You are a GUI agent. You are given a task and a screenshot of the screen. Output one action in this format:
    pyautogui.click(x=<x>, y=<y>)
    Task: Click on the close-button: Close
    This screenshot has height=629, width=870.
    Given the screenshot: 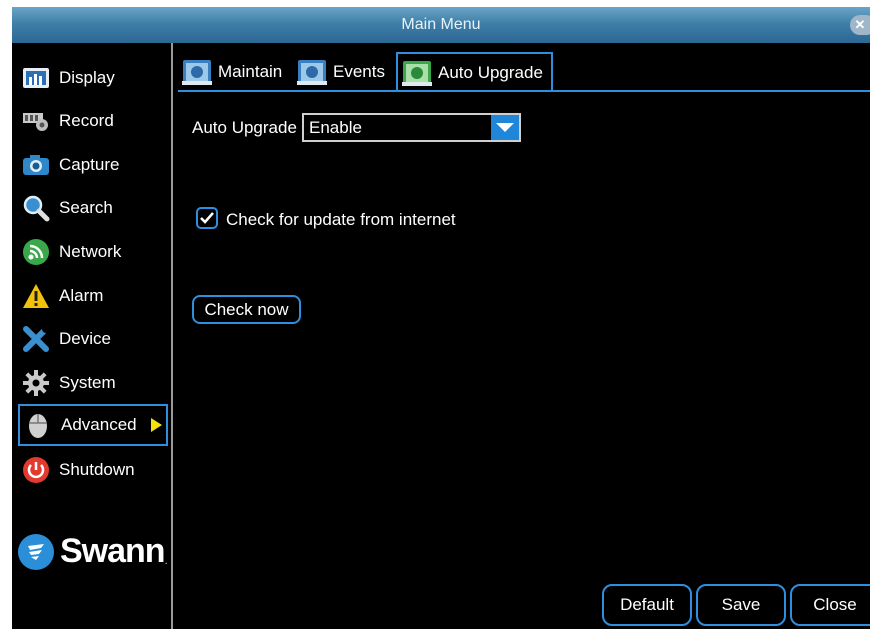 What is the action you would take?
    pyautogui.click(x=830, y=605)
    